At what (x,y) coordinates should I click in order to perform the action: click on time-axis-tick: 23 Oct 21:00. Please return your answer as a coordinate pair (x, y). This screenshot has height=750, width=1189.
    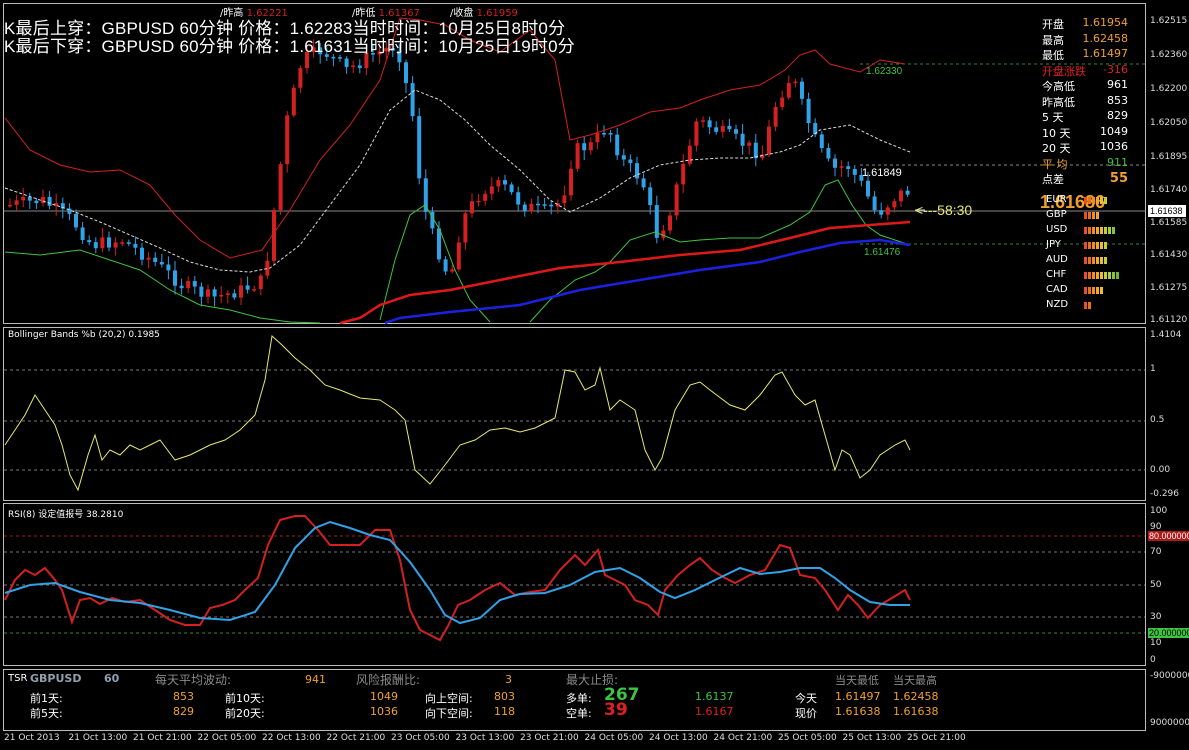
    Looking at the image, I should click on (549, 738).